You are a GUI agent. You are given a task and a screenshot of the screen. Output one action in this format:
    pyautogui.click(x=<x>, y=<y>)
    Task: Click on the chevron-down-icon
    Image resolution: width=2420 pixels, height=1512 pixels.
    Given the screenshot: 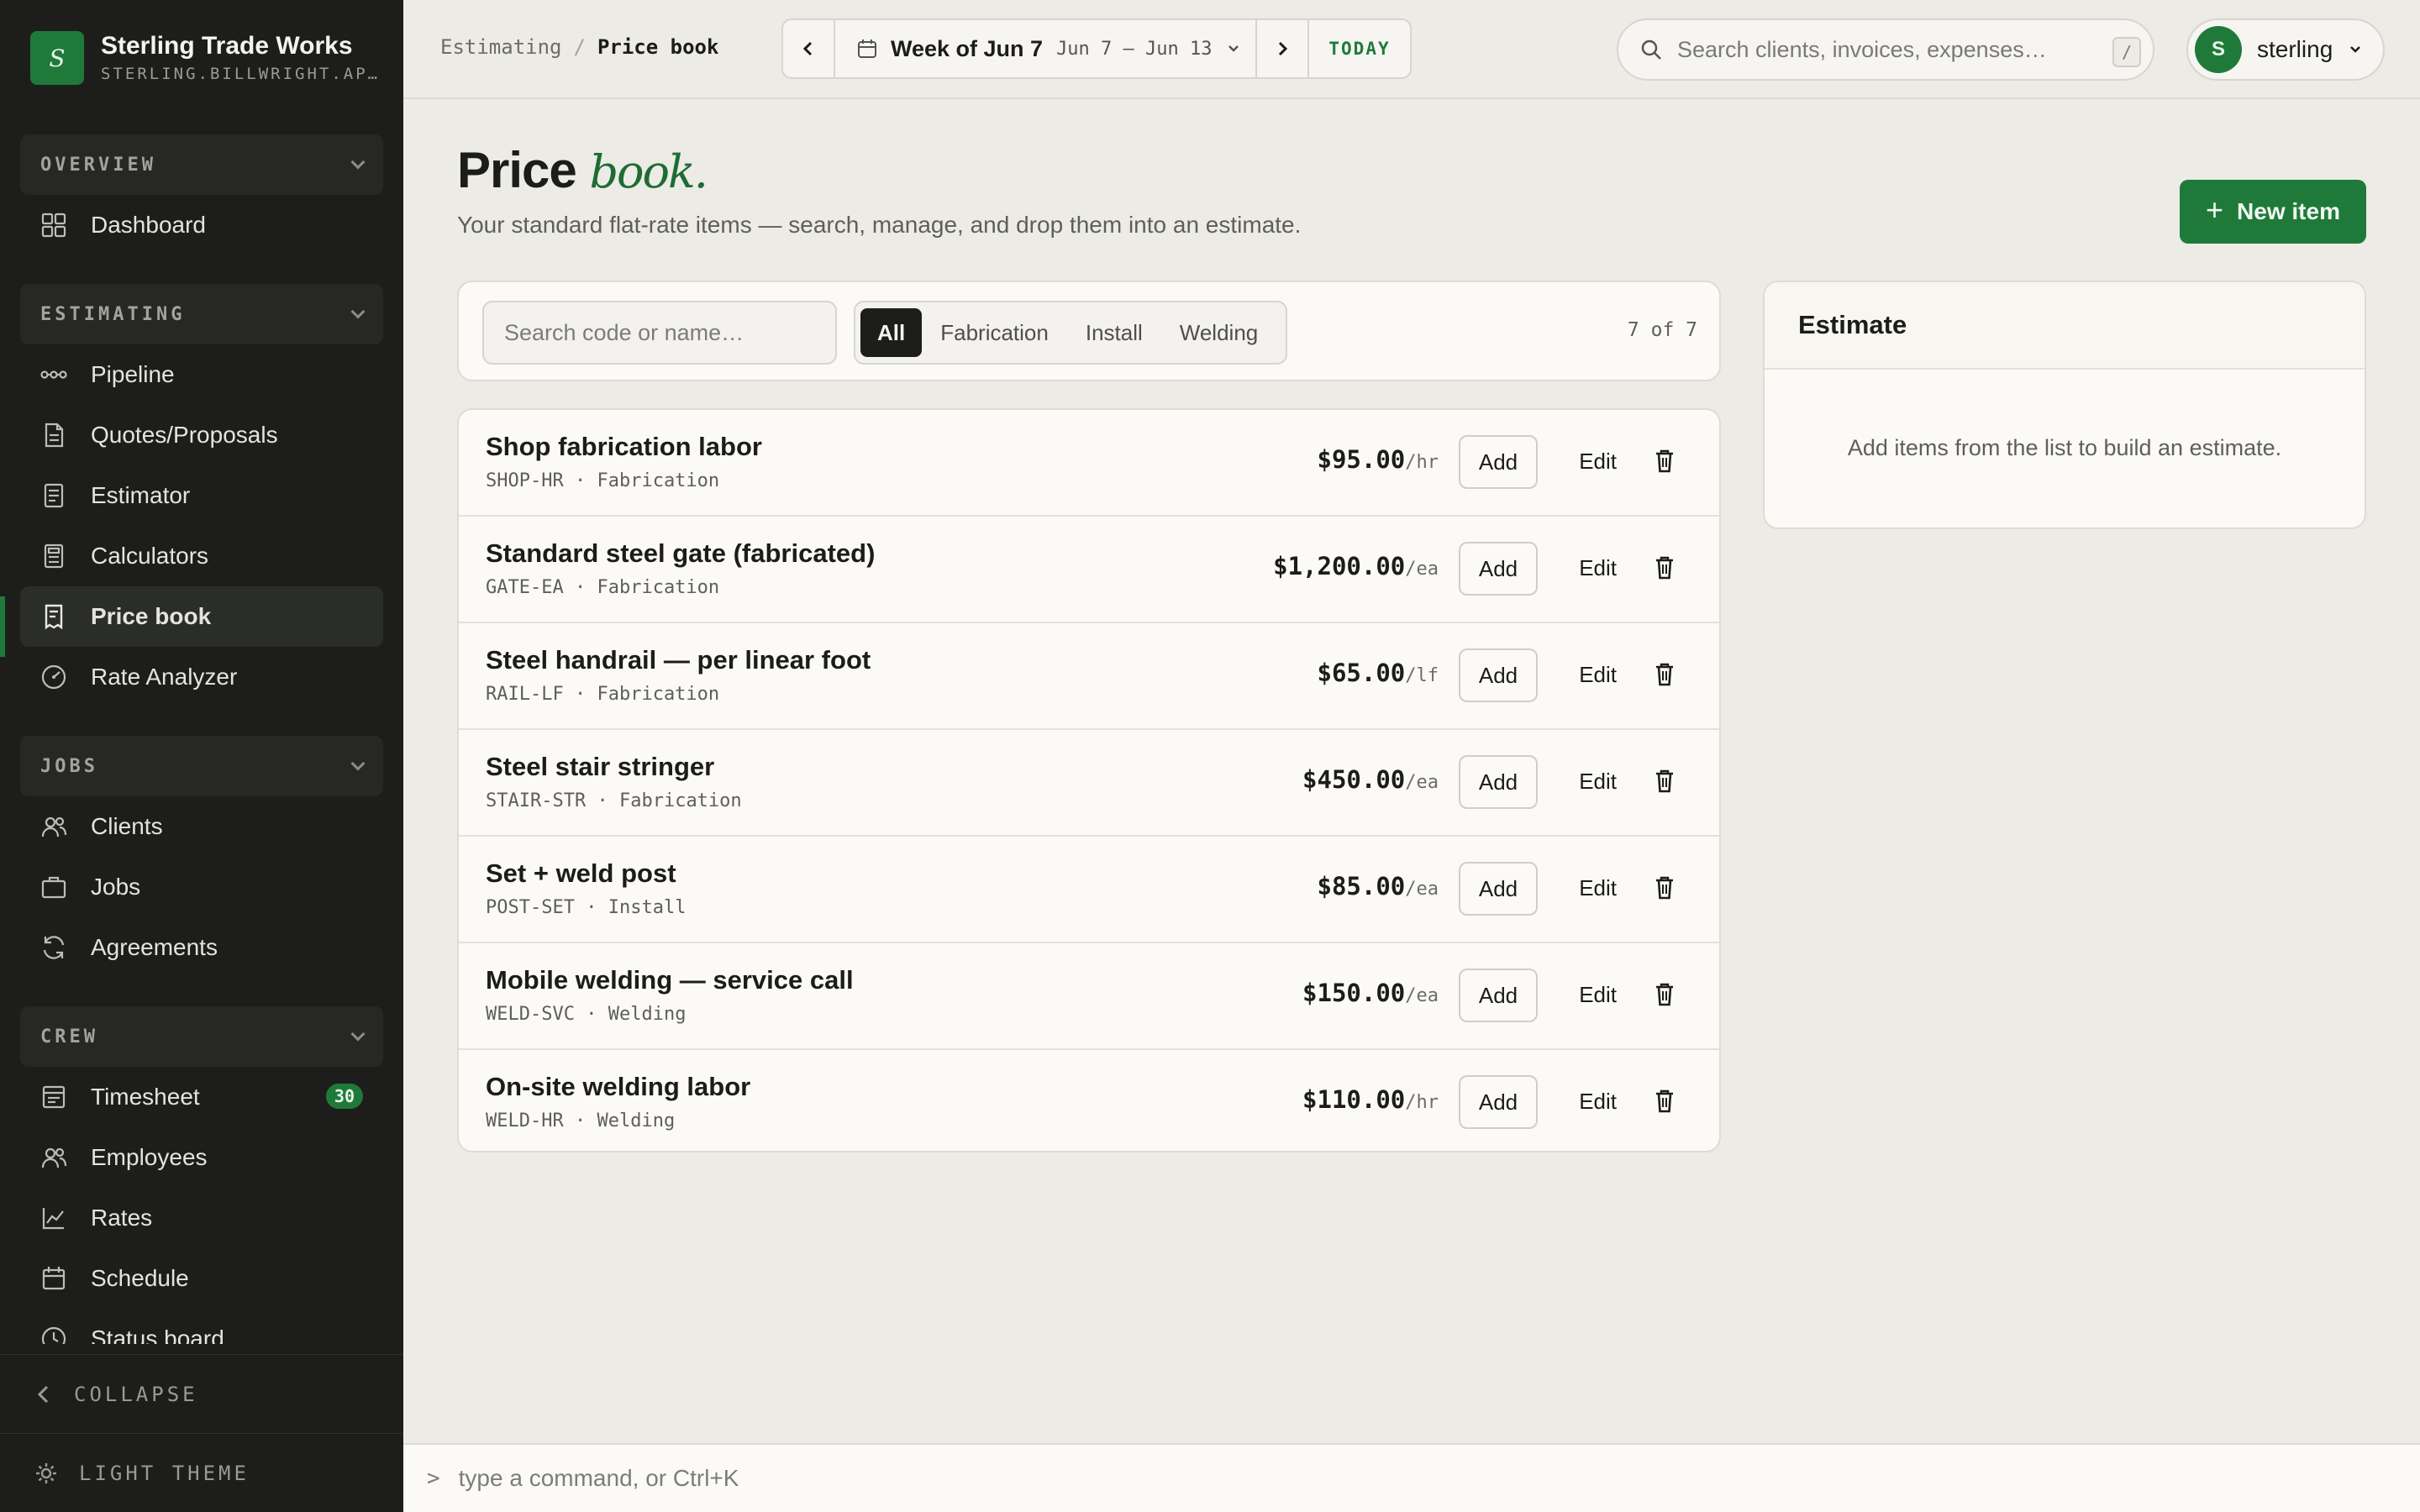 What is the action you would take?
    pyautogui.click(x=2355, y=49)
    